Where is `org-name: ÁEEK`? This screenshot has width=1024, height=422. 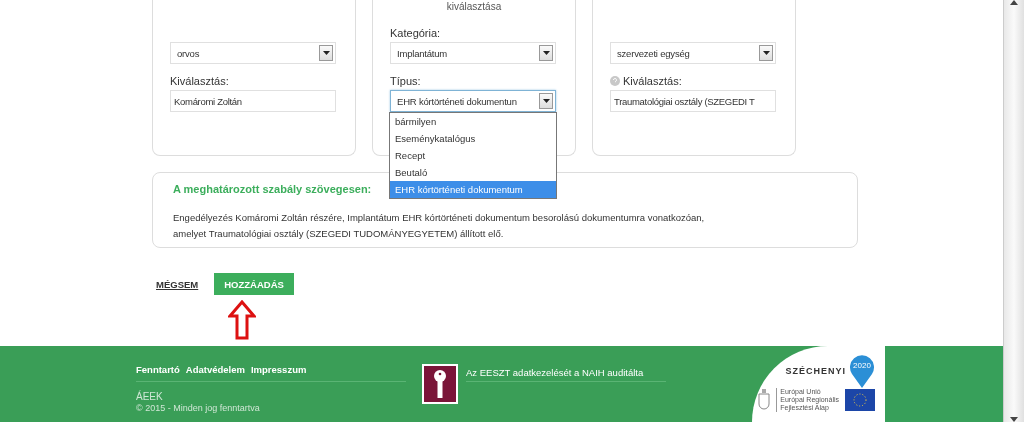 org-name: ÁEEK is located at coordinates (150, 396).